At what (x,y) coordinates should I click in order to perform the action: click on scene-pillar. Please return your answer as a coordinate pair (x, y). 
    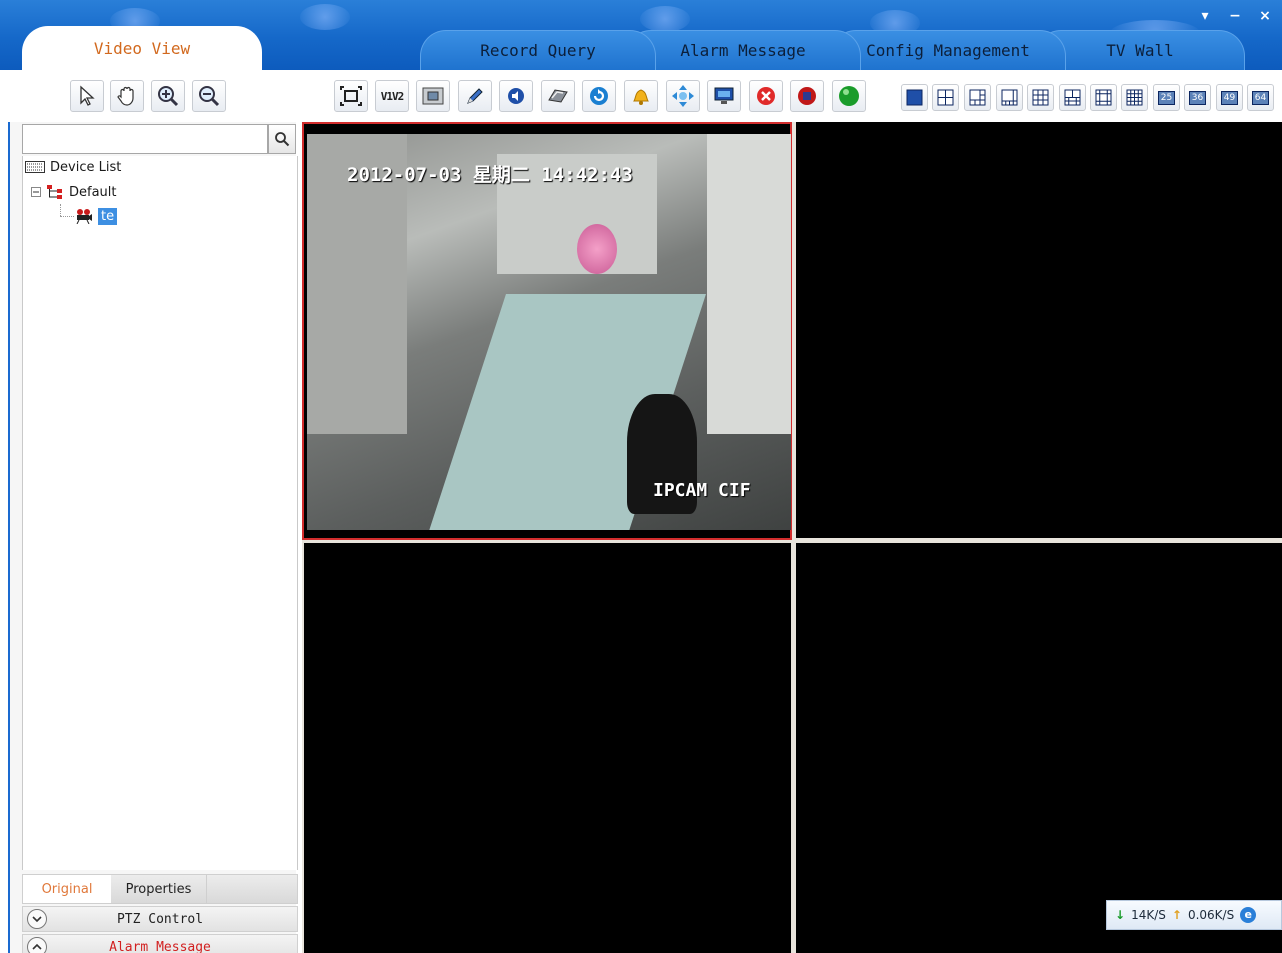
    Looking at the image, I should click on (749, 284).